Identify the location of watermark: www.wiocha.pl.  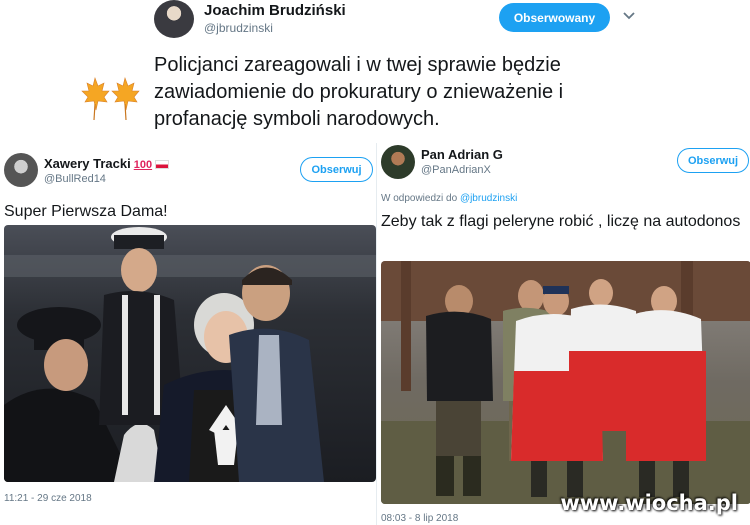
(649, 503).